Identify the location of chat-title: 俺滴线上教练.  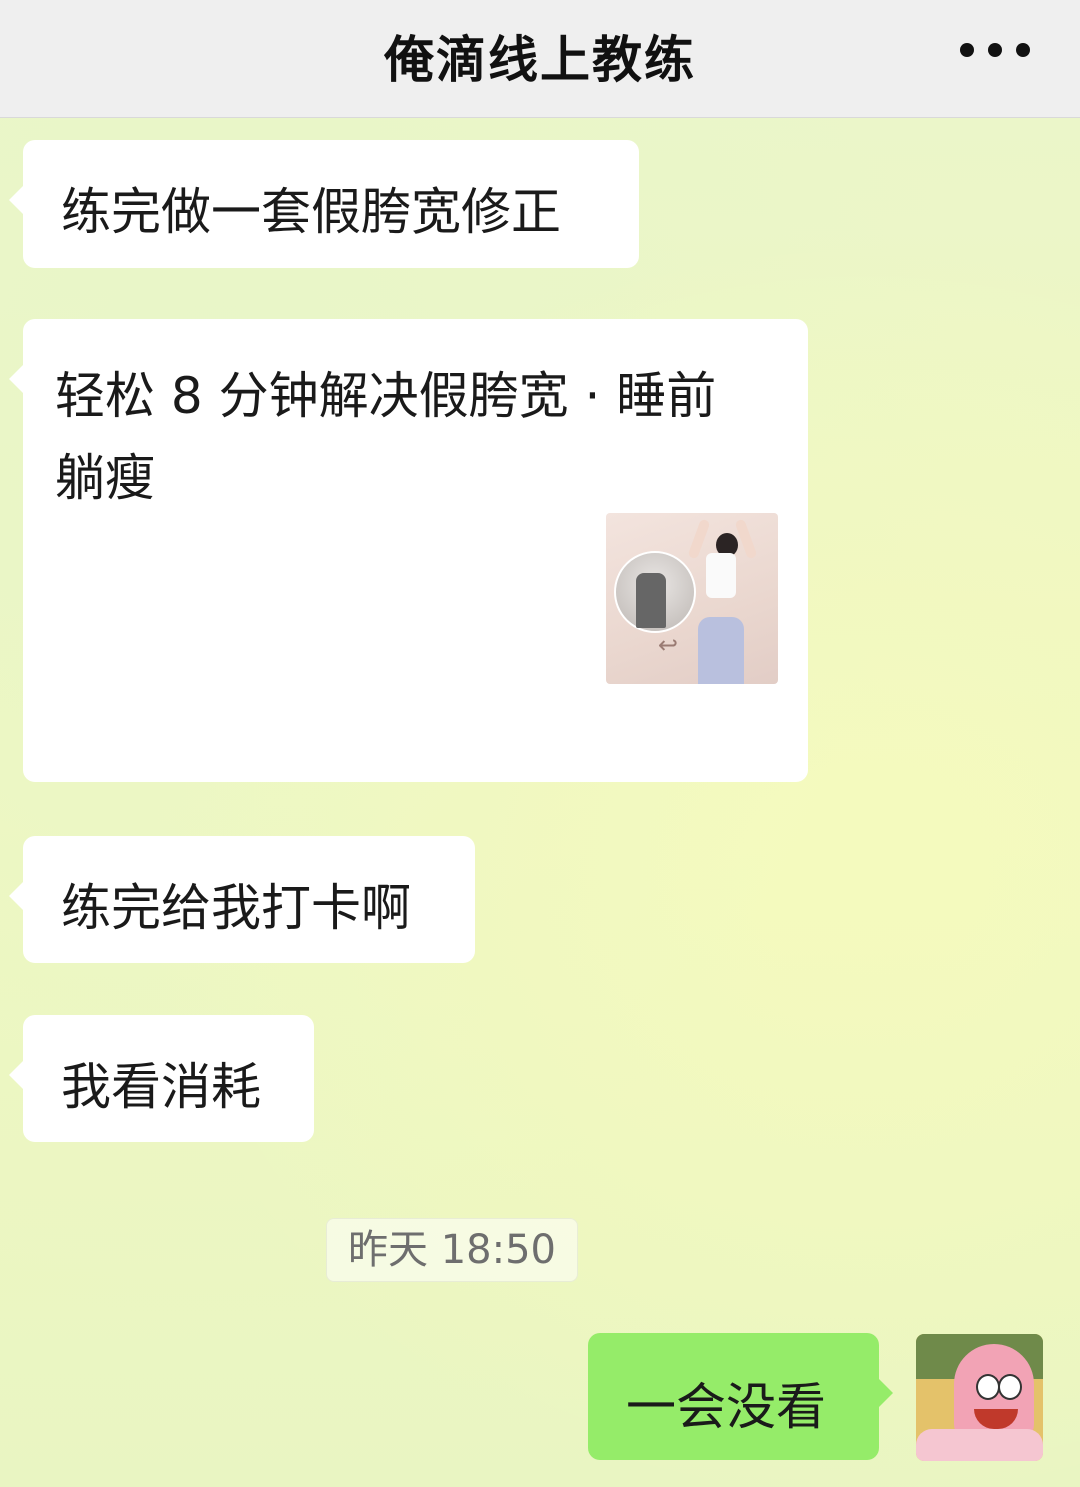
(540, 60).